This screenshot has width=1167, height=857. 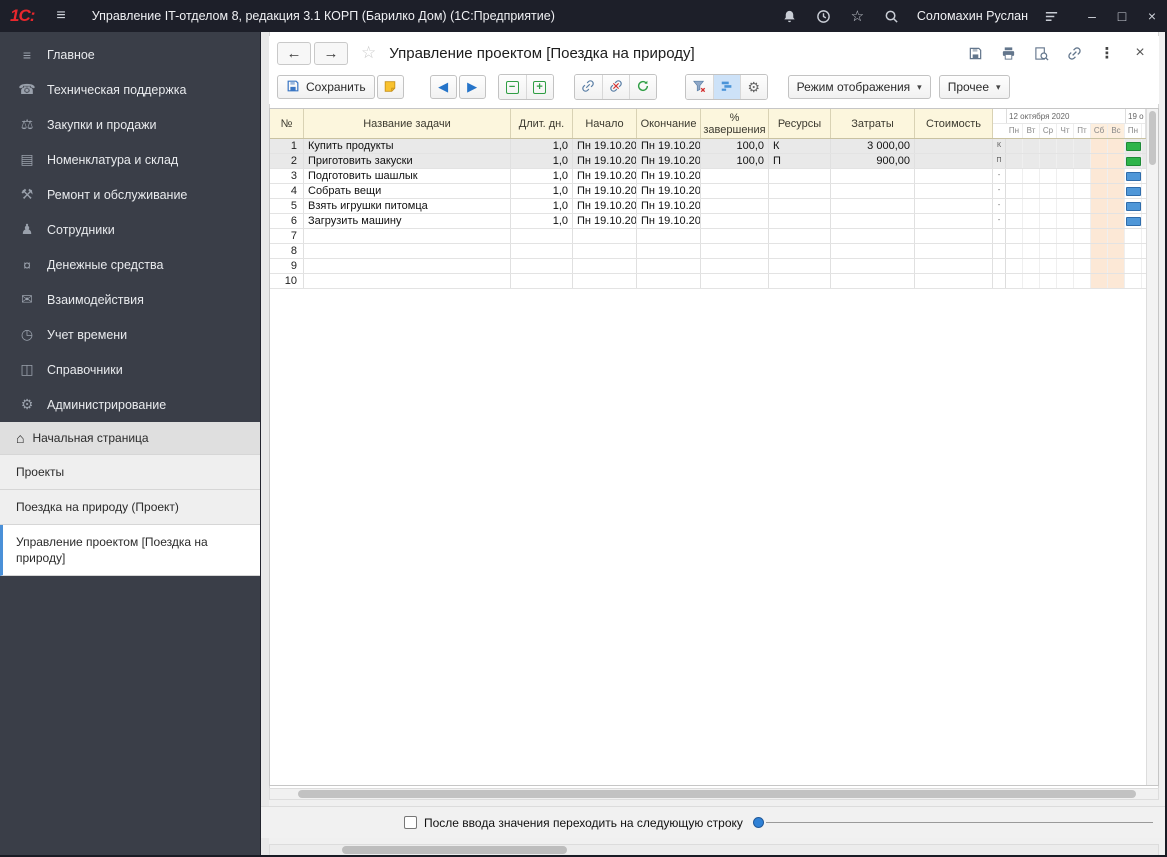 I want to click on table-row: 9, so click(x=714, y=266).